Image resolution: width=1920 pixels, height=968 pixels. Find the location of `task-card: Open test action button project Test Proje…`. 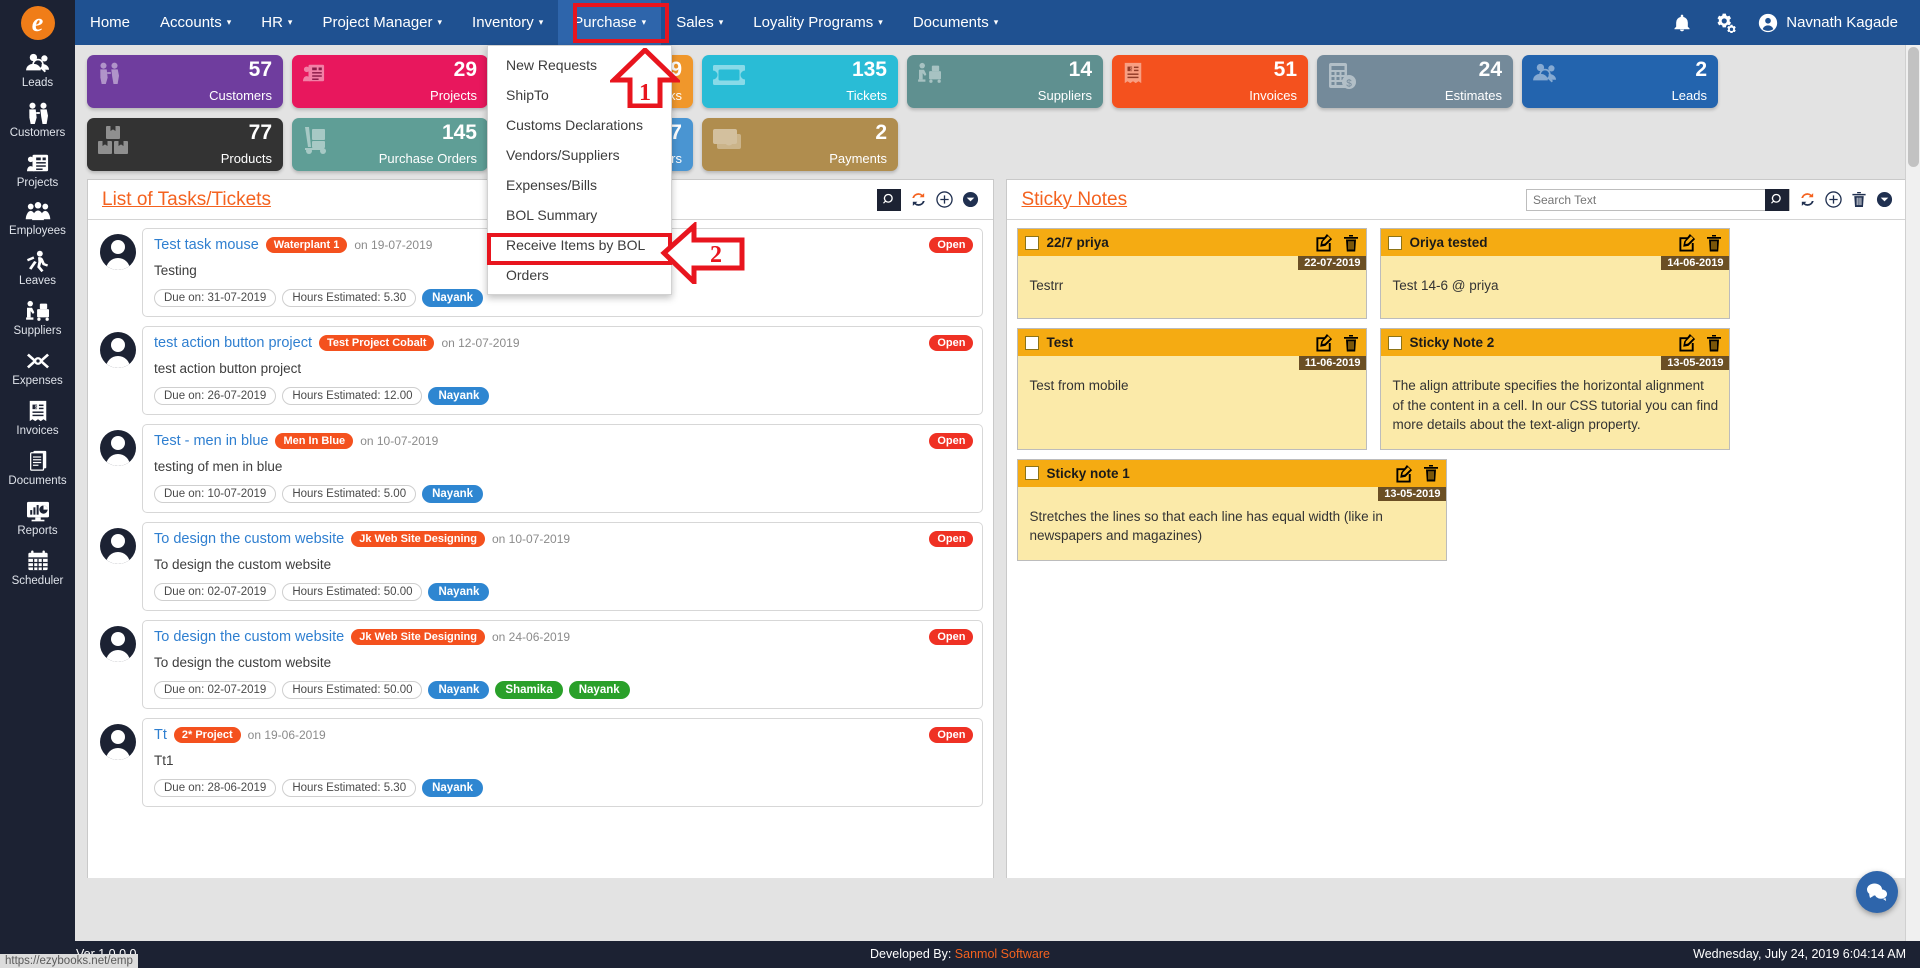

task-card: Open test action button project Test Proje… is located at coordinates (563, 370).